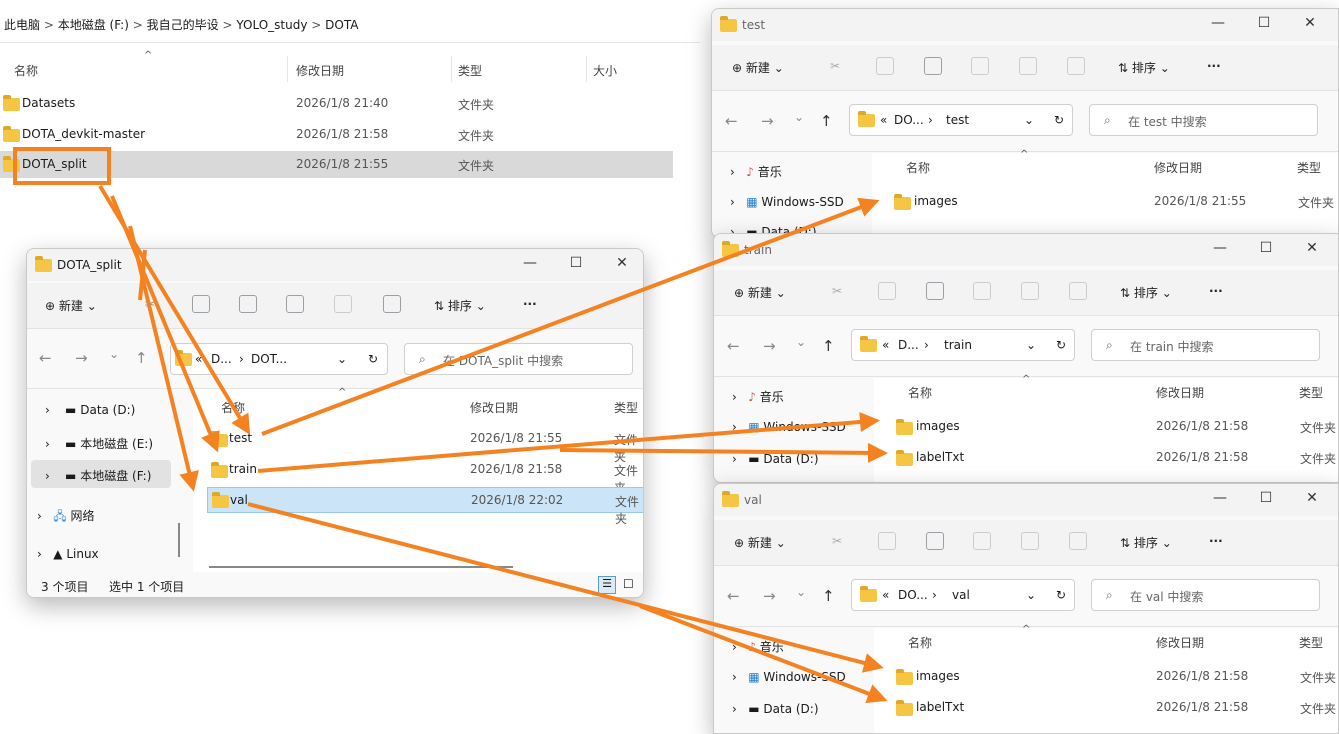 This screenshot has height=734, width=1339. I want to click on arrow-to-val, so click(163, 358).